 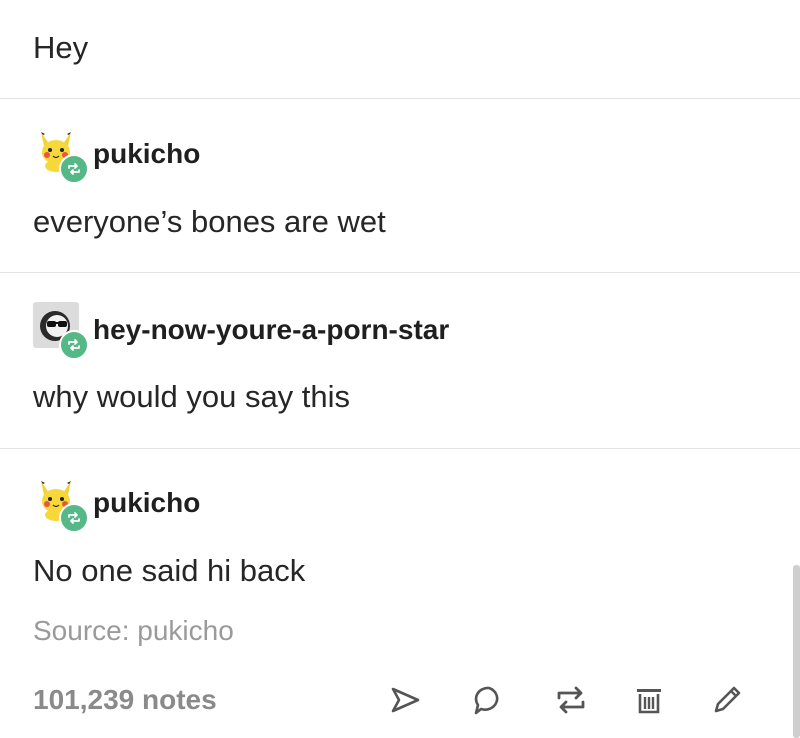 I want to click on username-link: hey-now-youre-a-porn-star, so click(x=271, y=330).